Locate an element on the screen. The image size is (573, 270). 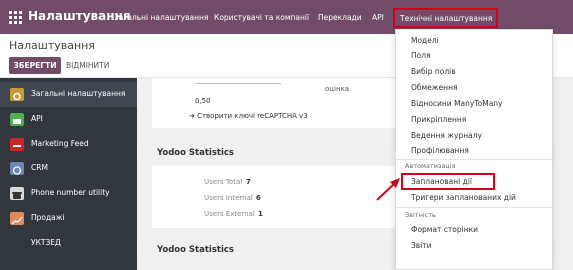
marketing-feed-icon is located at coordinates (17, 144).